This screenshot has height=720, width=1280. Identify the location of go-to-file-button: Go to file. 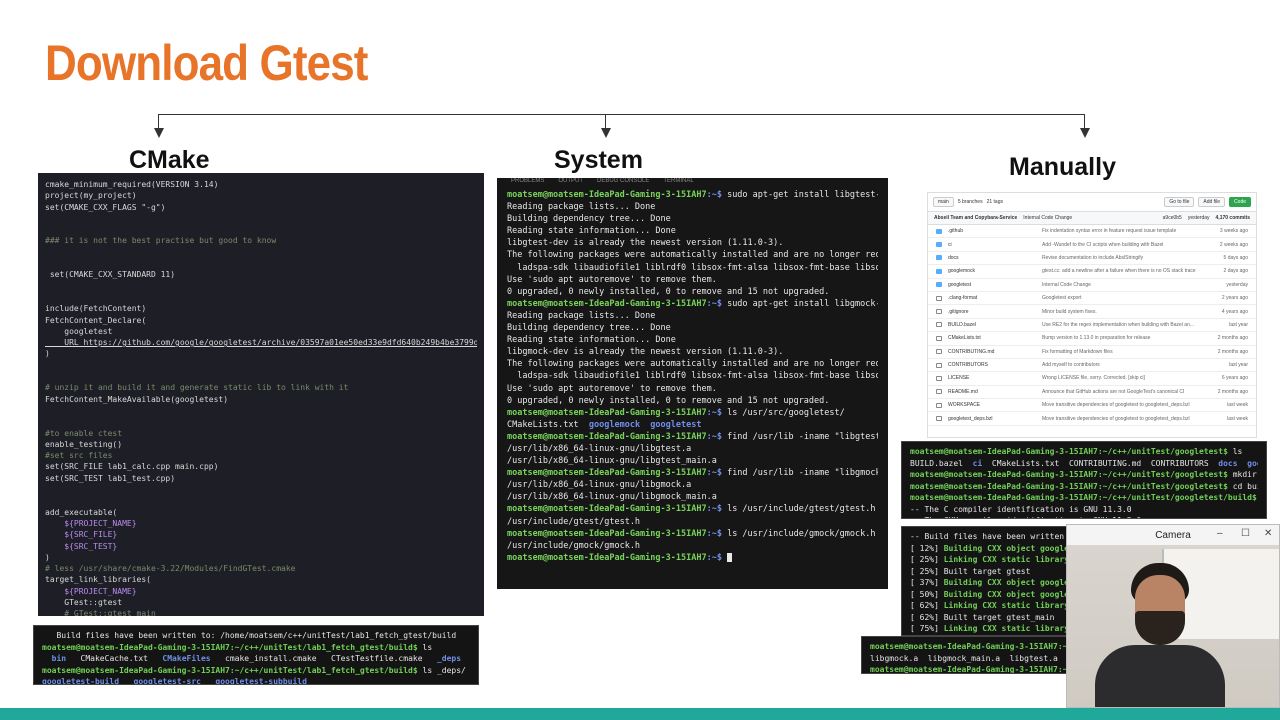
(1179, 202).